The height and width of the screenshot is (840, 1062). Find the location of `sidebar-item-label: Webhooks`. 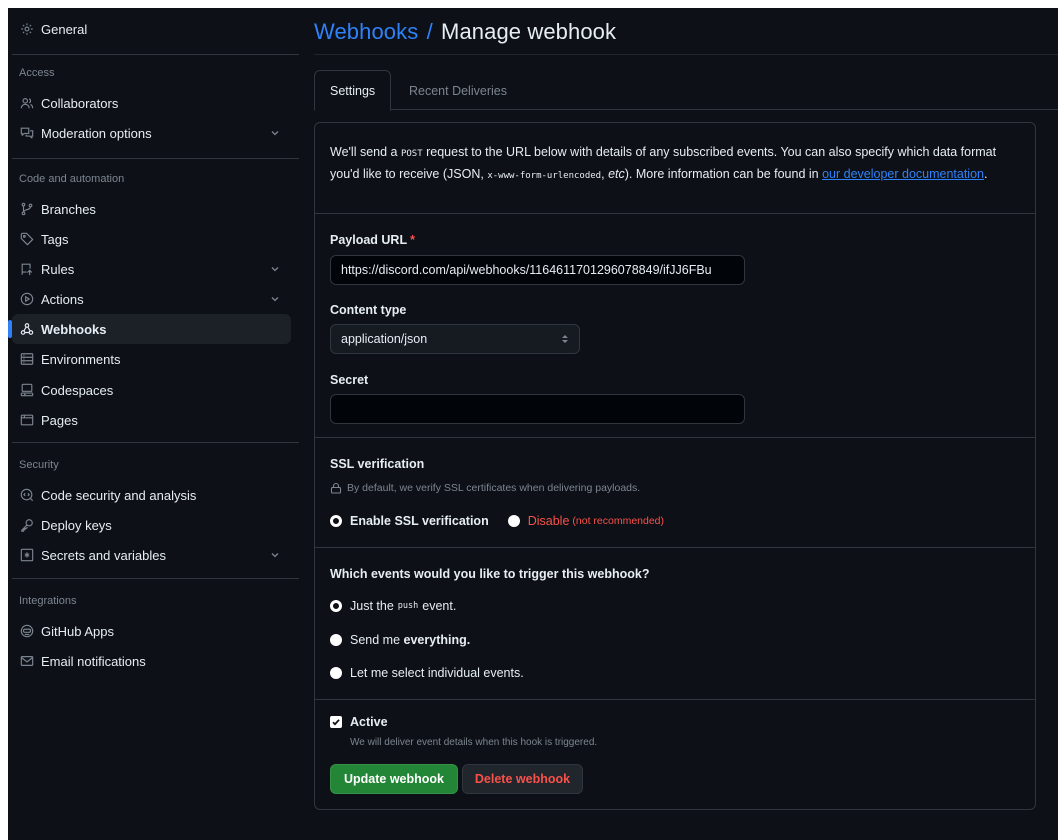

sidebar-item-label: Webhooks is located at coordinates (74, 329).